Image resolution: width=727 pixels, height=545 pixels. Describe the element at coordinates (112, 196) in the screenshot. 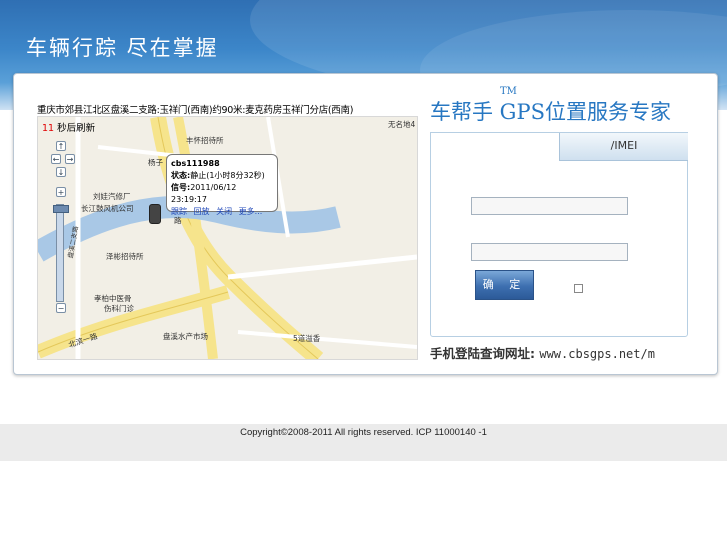

I see `map-label: 刘娃汽修厂` at that location.